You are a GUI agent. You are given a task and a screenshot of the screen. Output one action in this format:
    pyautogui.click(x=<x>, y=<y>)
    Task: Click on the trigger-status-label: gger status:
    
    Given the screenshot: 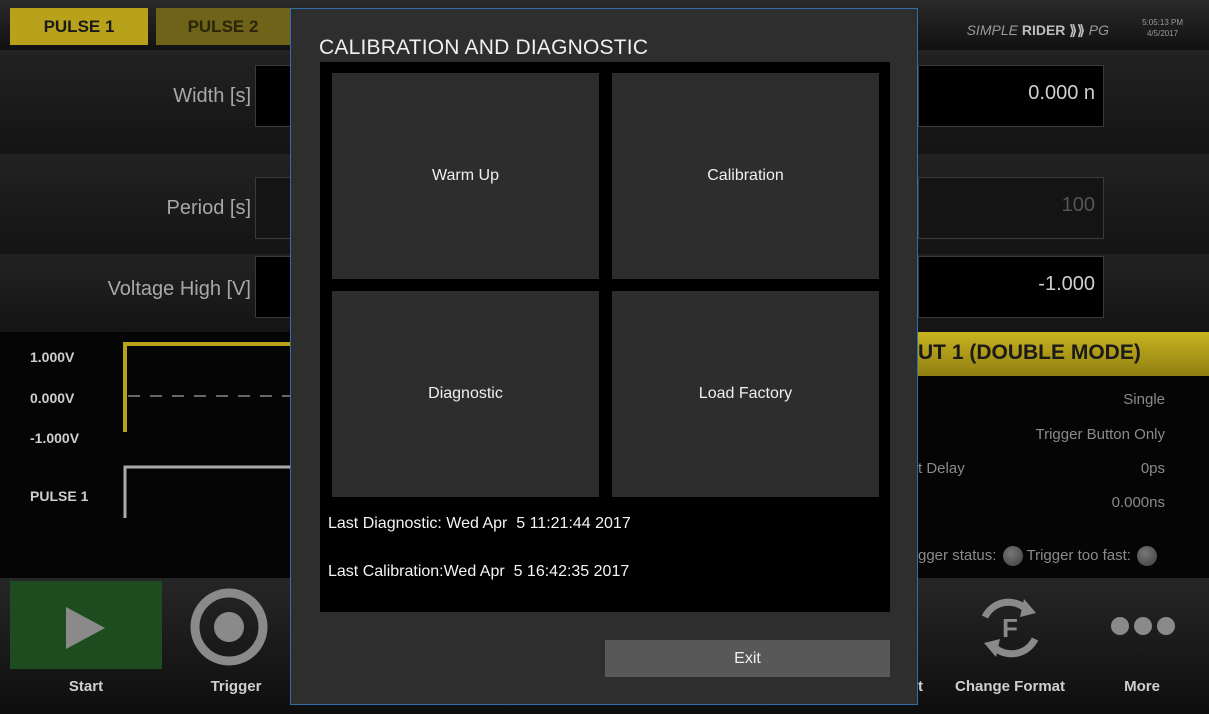 What is the action you would take?
    pyautogui.click(x=957, y=555)
    